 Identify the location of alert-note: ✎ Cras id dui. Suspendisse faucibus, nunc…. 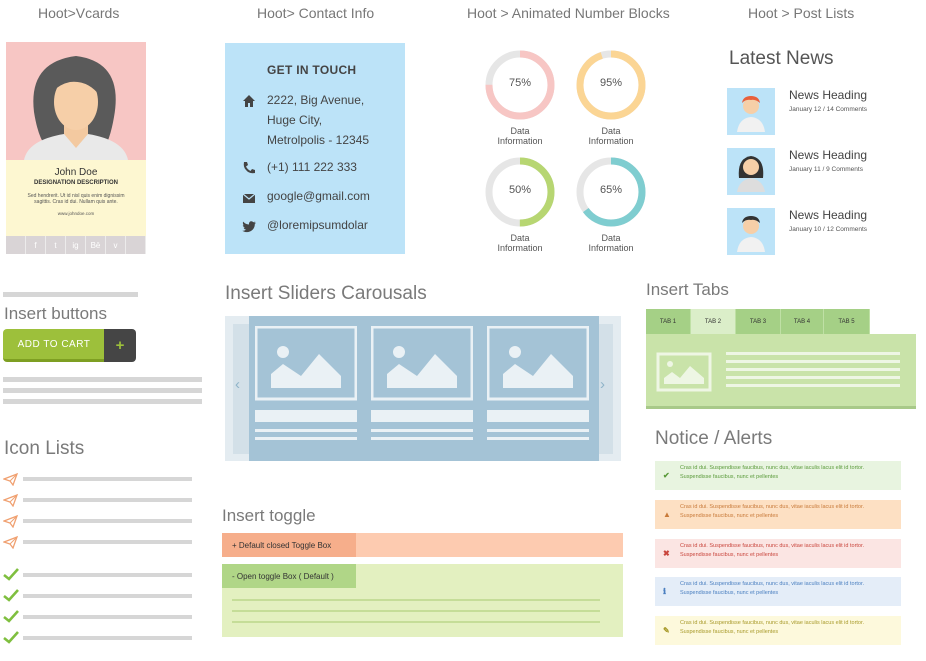
(778, 630).